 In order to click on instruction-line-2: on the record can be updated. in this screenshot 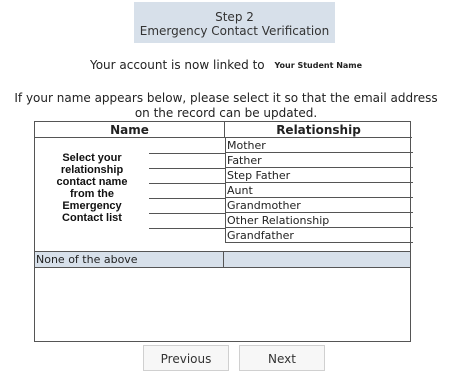, I will do `click(226, 113)`.